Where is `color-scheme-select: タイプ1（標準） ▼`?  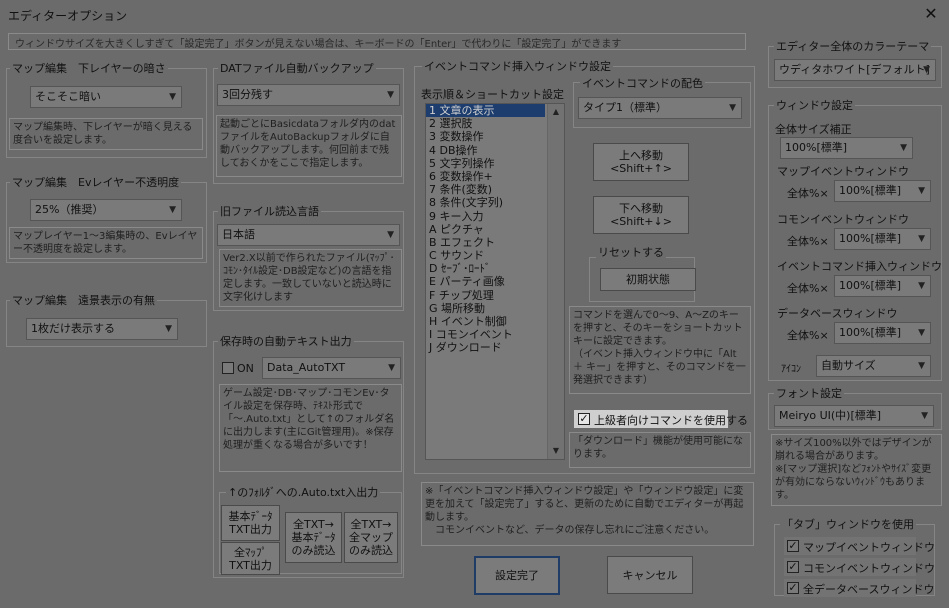
color-scheme-select: タイプ1（標準） ▼ is located at coordinates (660, 108).